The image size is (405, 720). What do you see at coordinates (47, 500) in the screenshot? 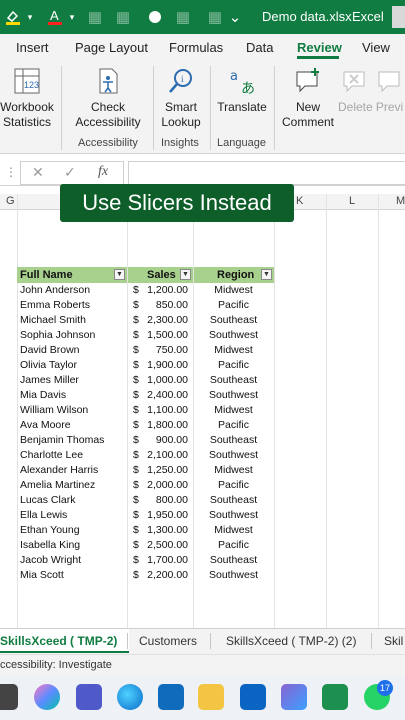
I see `name-cell: Lucas Clark` at bounding box center [47, 500].